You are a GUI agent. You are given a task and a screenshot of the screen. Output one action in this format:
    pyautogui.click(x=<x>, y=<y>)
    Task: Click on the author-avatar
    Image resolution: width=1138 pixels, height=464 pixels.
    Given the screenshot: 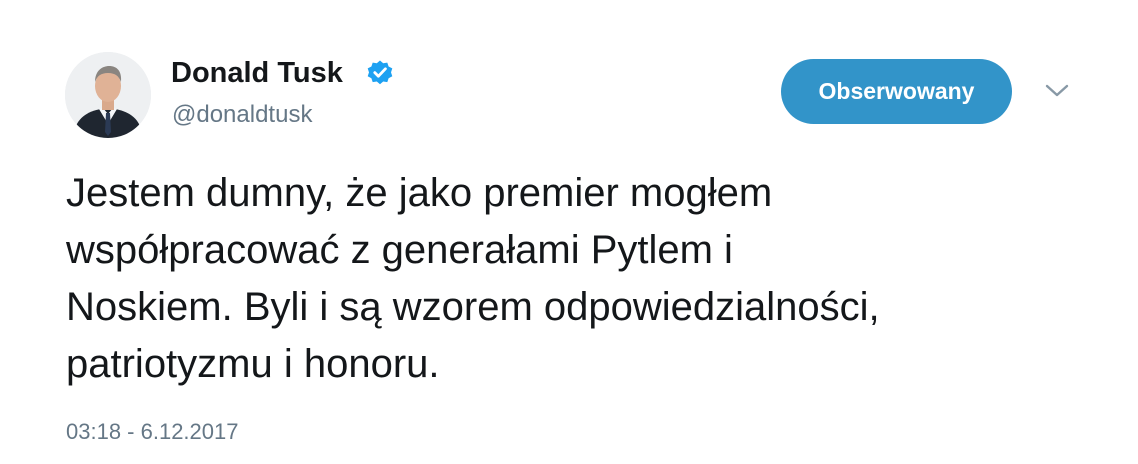 What is the action you would take?
    pyautogui.click(x=108, y=95)
    